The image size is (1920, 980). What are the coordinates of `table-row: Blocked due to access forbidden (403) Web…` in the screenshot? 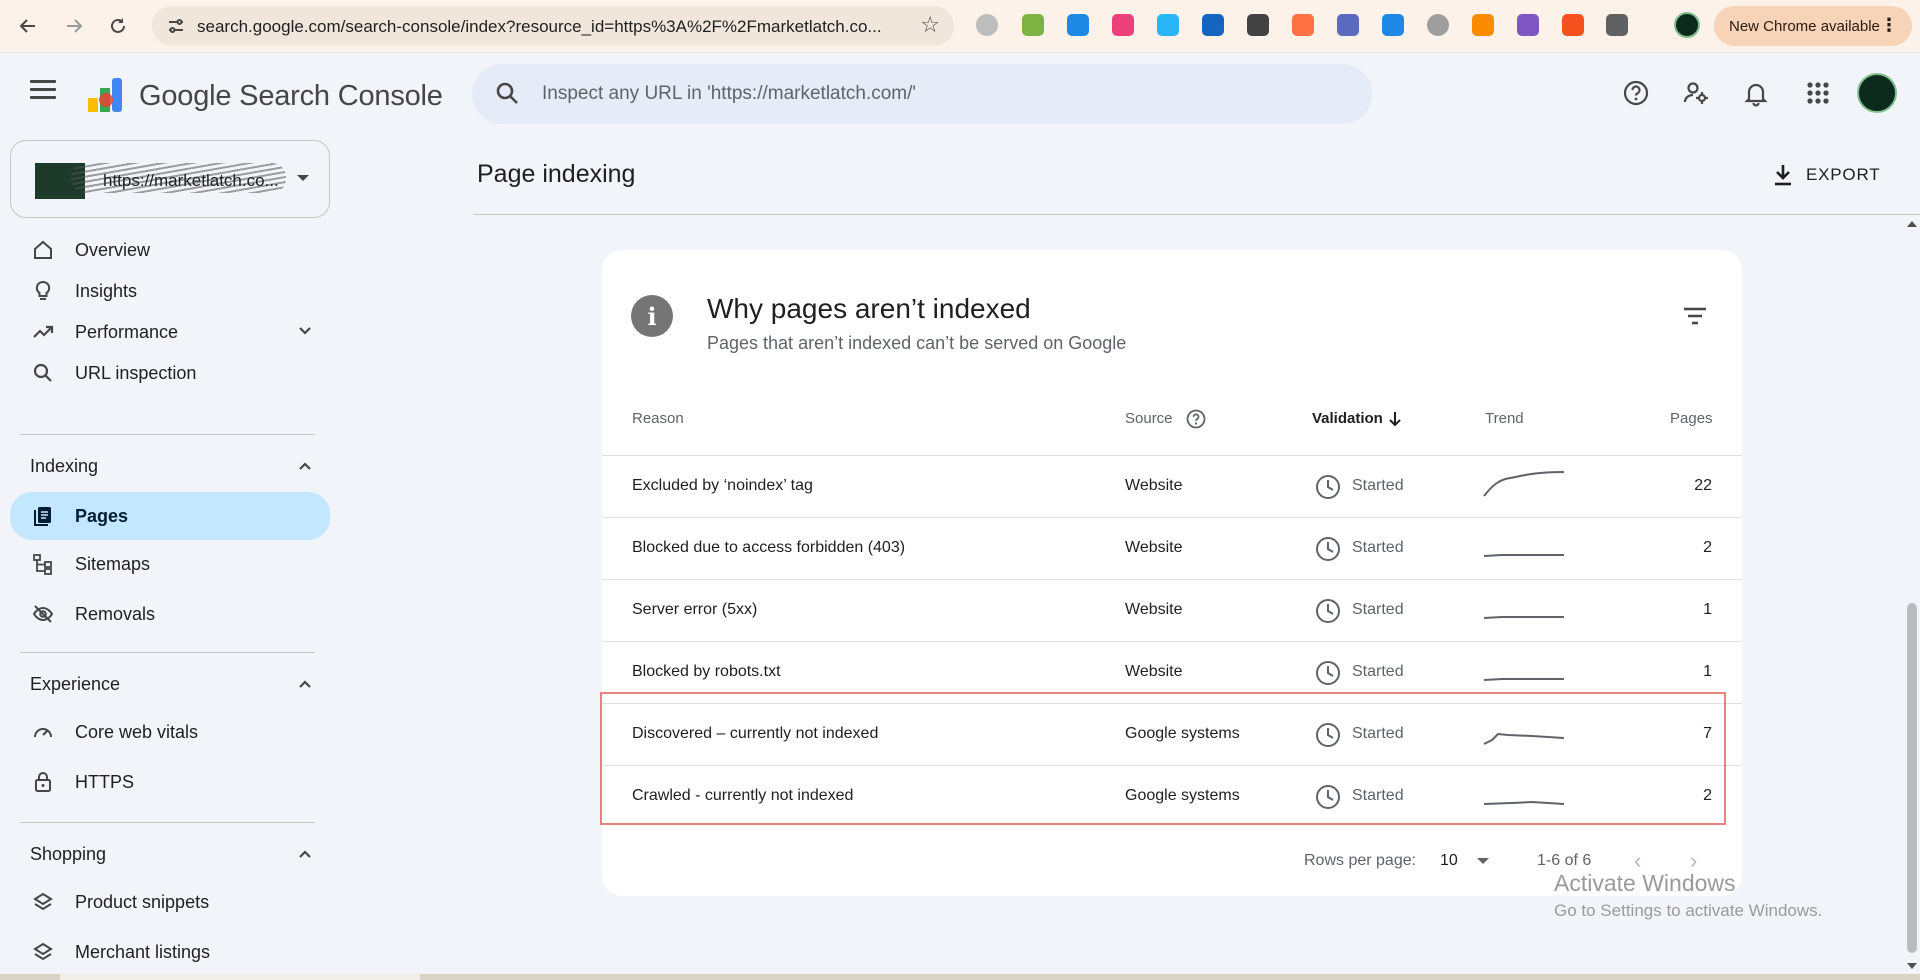 It's located at (1172, 548).